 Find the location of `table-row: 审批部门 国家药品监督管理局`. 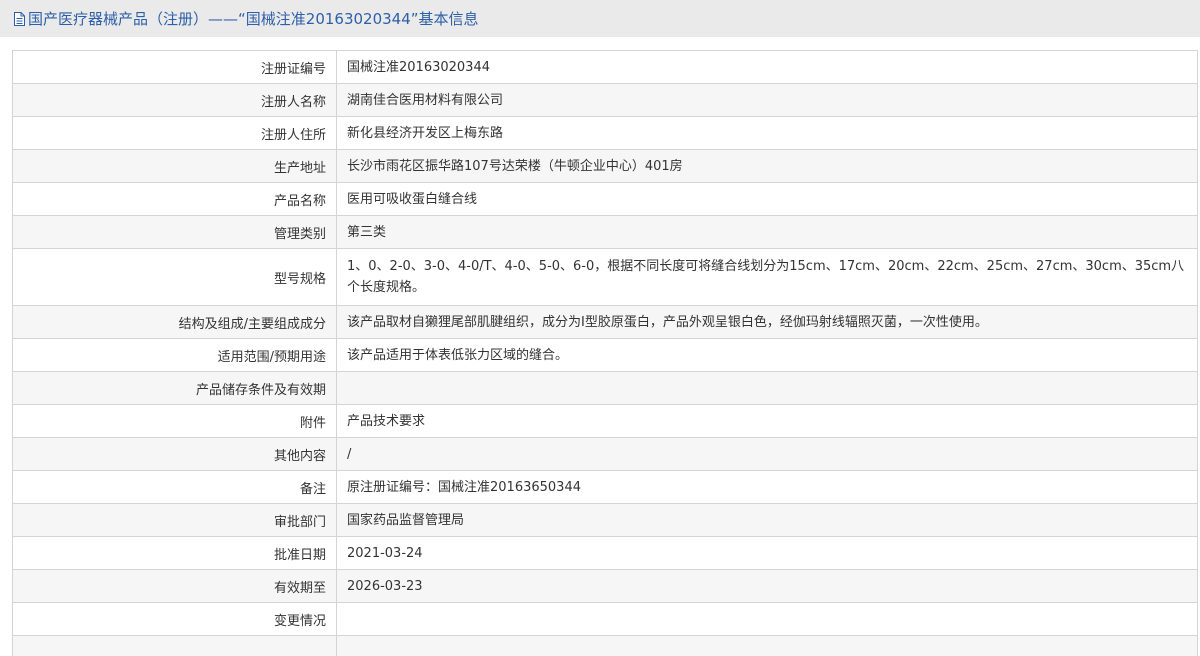

table-row: 审批部门 国家药品监督管理局 is located at coordinates (605, 520).